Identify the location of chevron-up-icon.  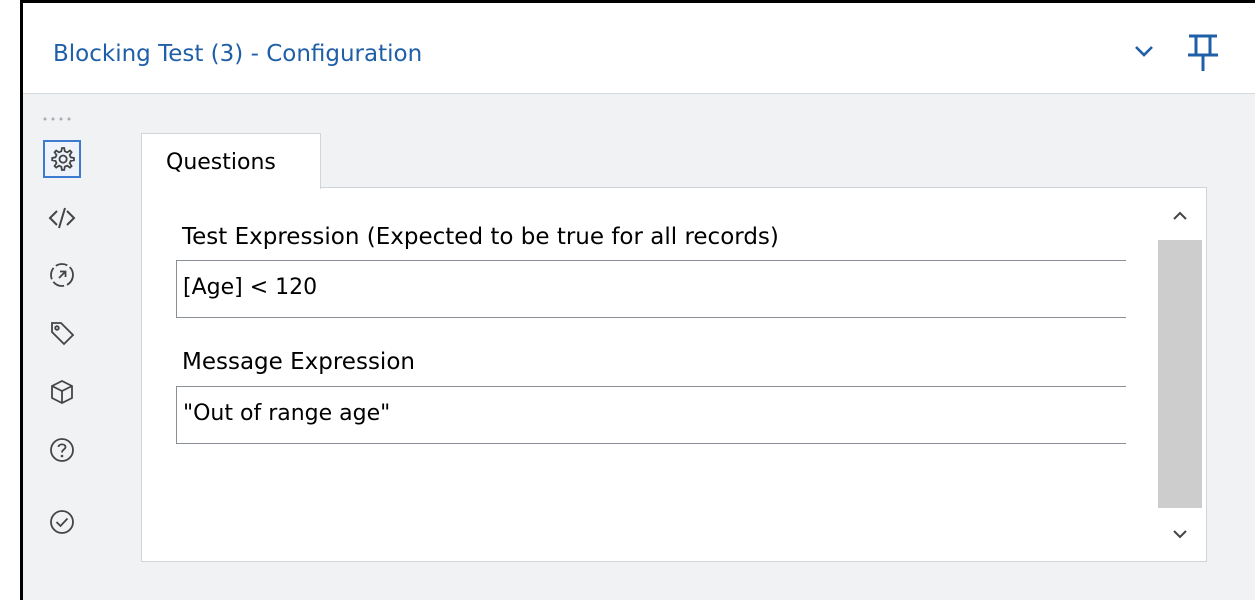
(1180, 215).